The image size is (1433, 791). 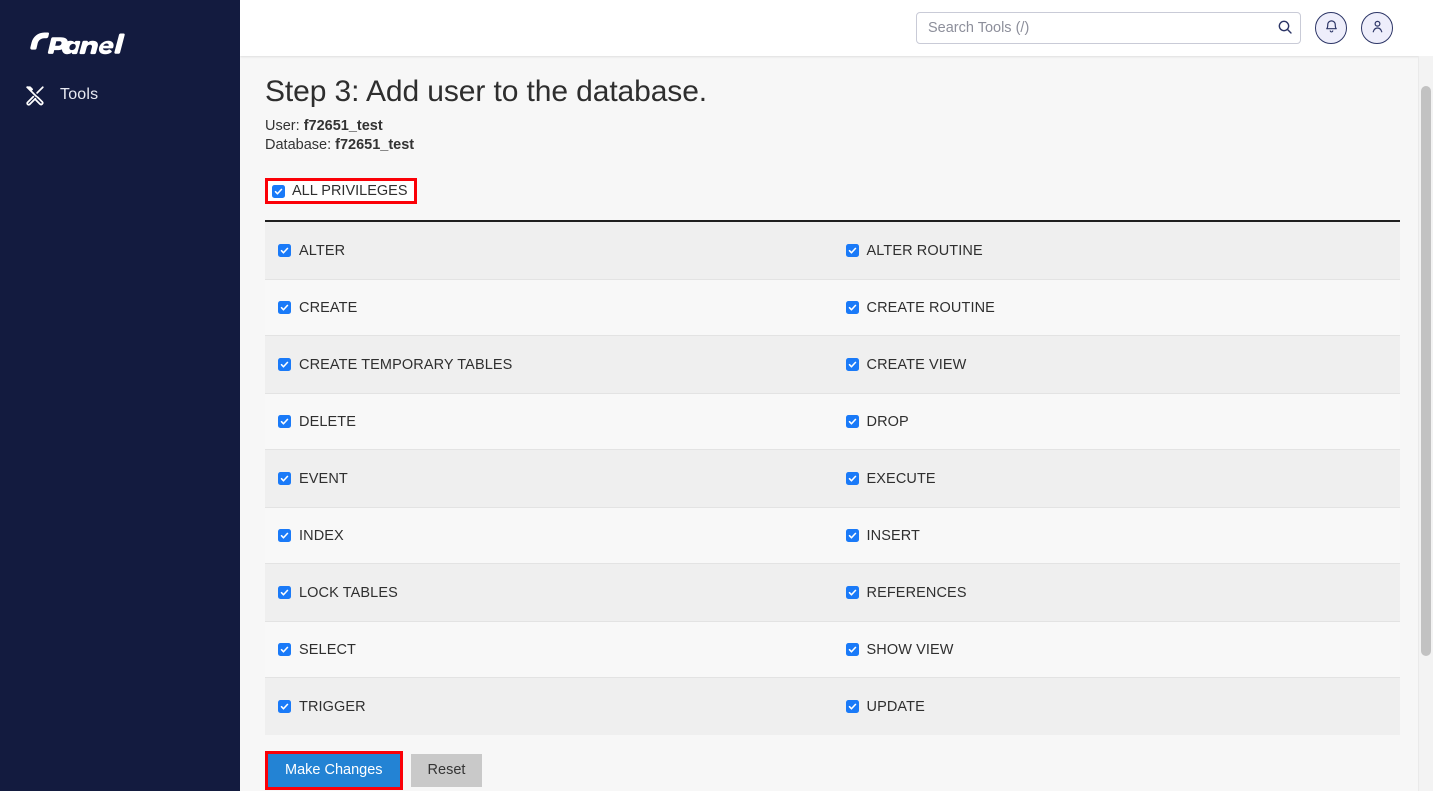 What do you see at coordinates (916, 592) in the screenshot?
I see `privilege-label: REFERENCES` at bounding box center [916, 592].